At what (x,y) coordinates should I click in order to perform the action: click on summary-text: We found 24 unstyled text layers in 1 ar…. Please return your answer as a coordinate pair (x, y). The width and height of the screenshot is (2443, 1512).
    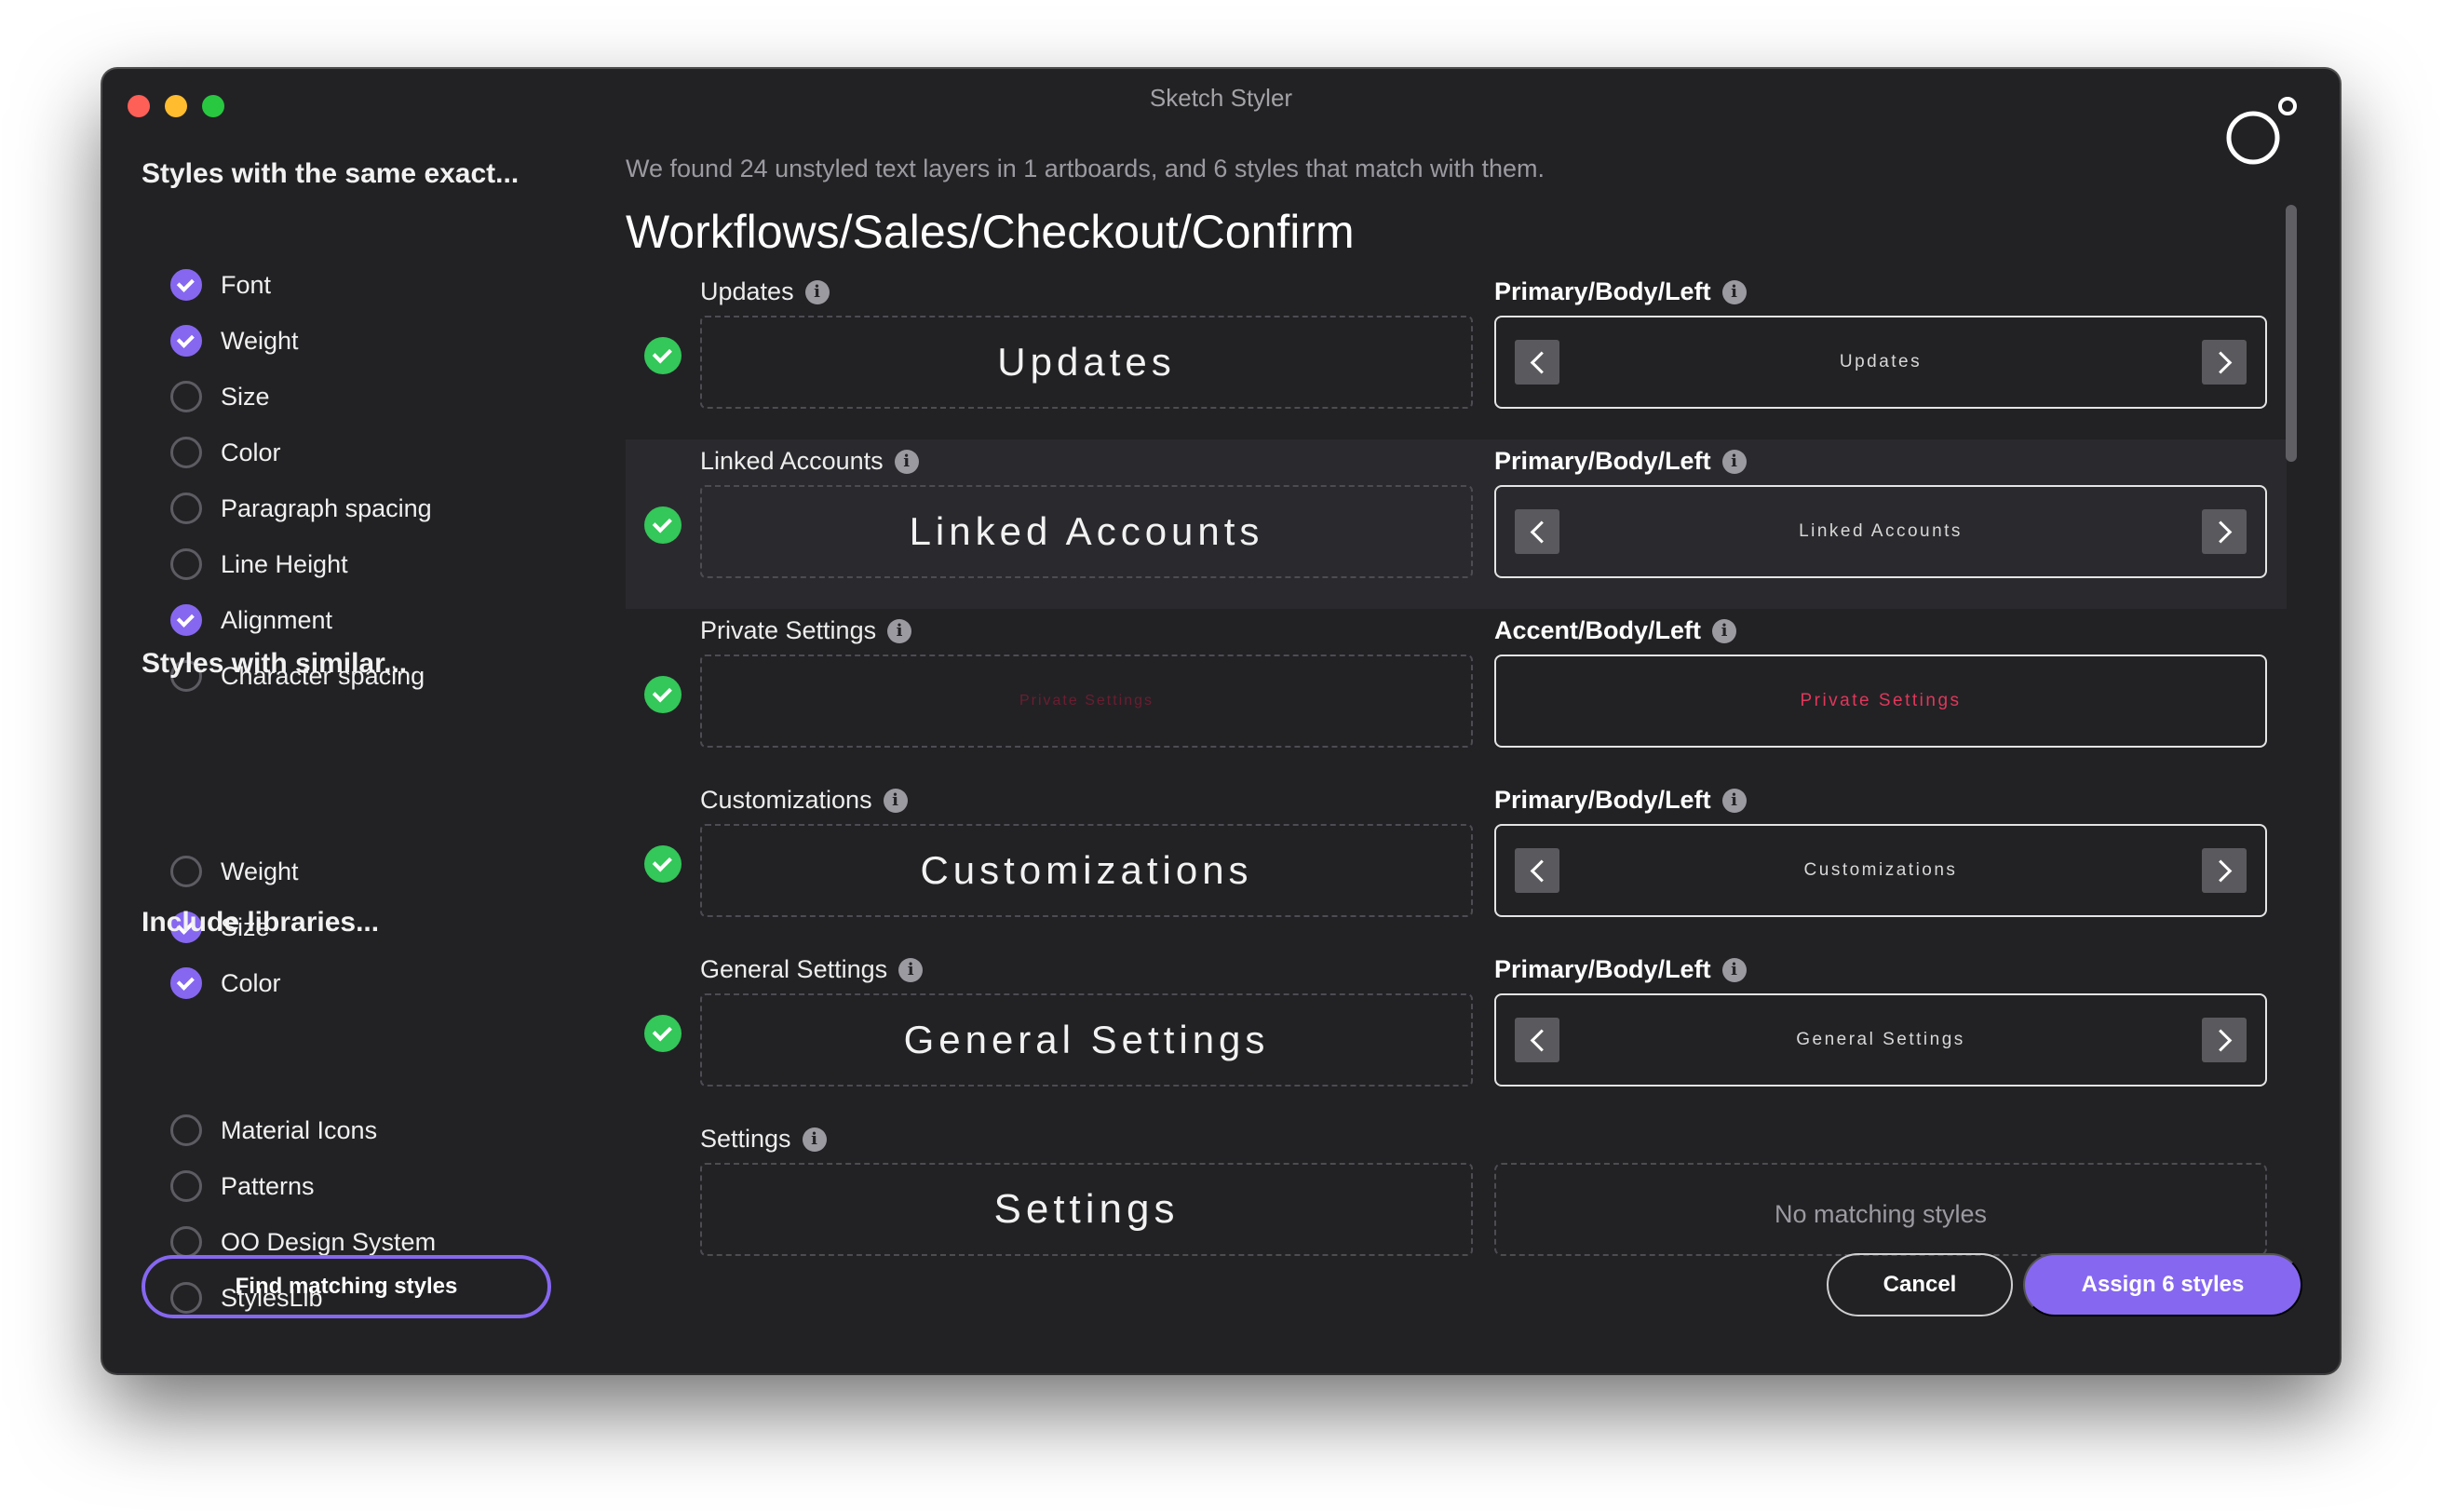
    Looking at the image, I should click on (1086, 168).